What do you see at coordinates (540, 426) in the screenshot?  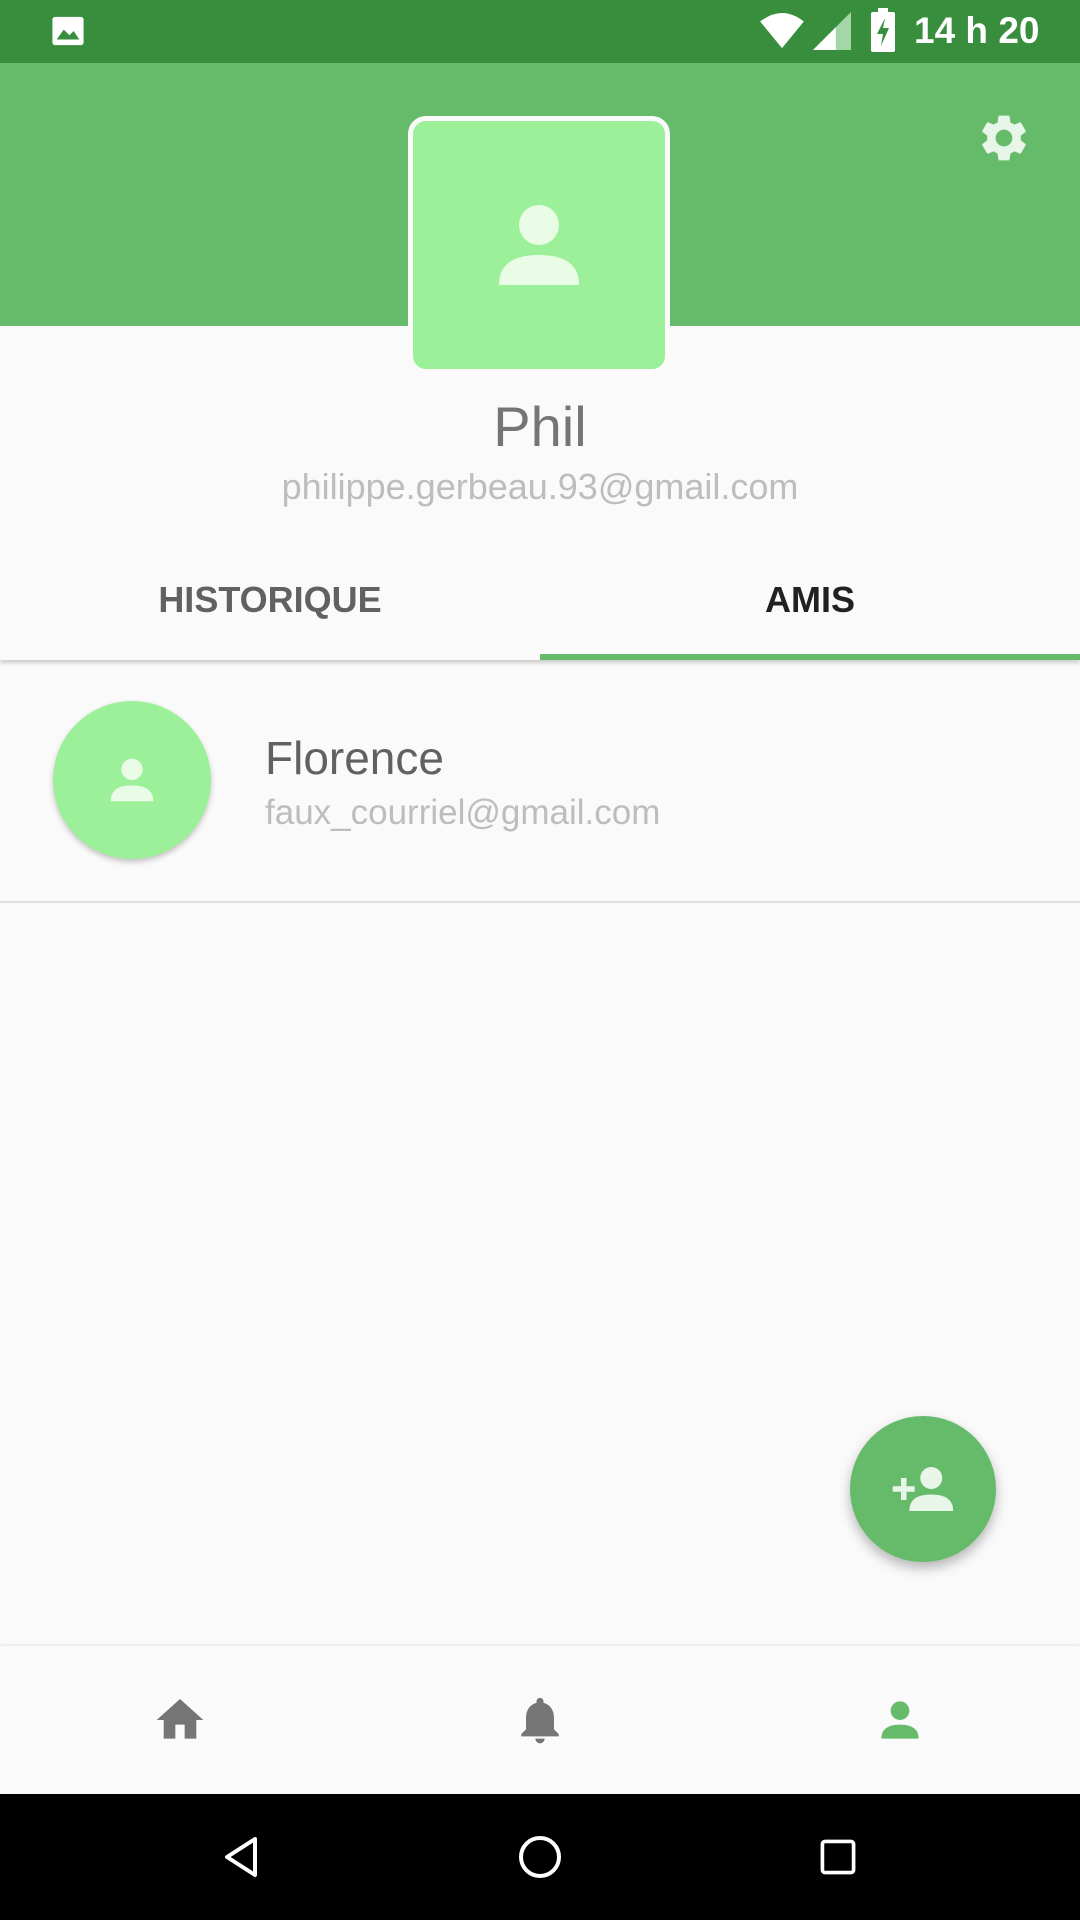 I see `profile-name: Phil` at bounding box center [540, 426].